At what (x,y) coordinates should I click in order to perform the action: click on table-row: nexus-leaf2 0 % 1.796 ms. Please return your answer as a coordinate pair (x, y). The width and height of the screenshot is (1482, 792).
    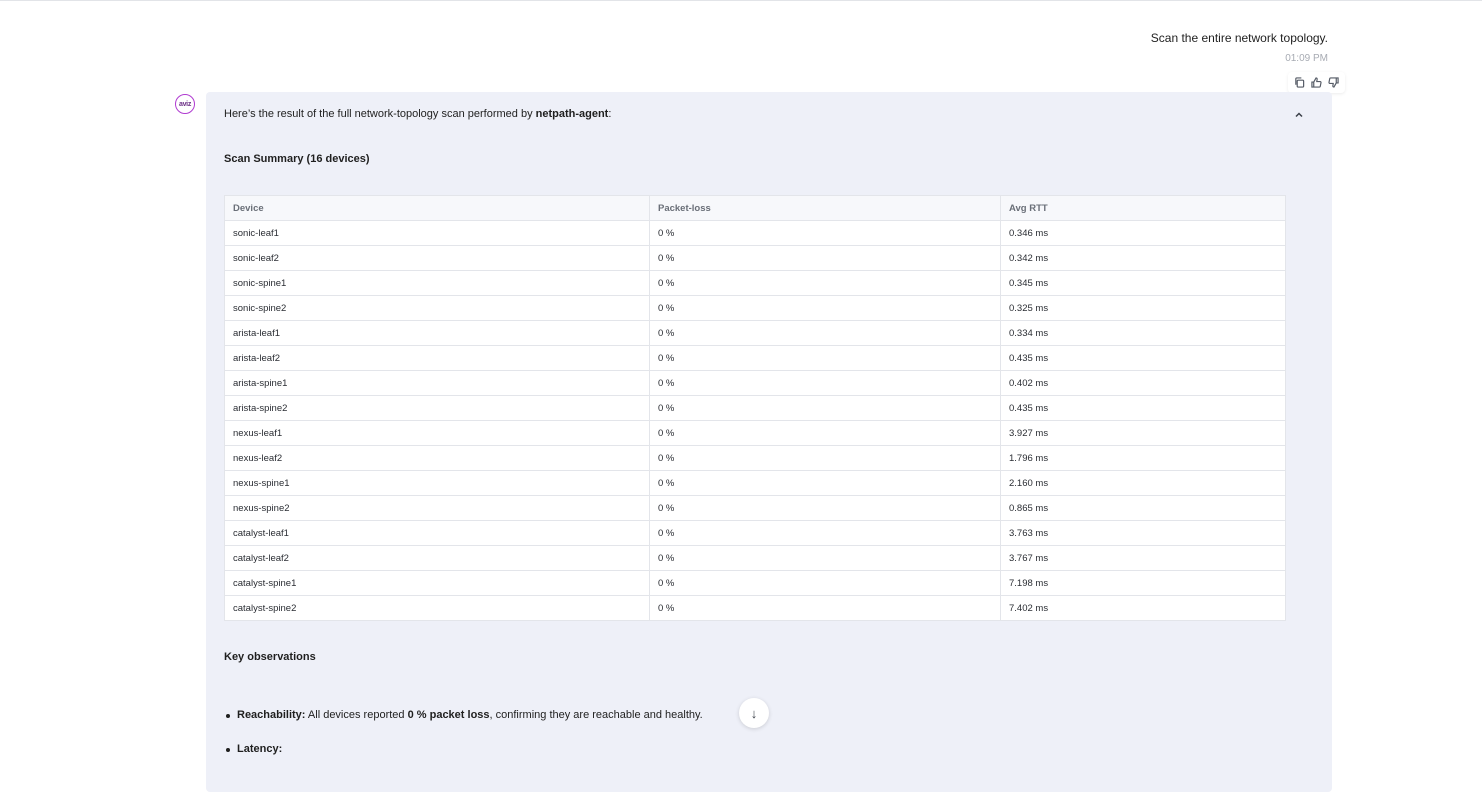
    Looking at the image, I should click on (755, 458).